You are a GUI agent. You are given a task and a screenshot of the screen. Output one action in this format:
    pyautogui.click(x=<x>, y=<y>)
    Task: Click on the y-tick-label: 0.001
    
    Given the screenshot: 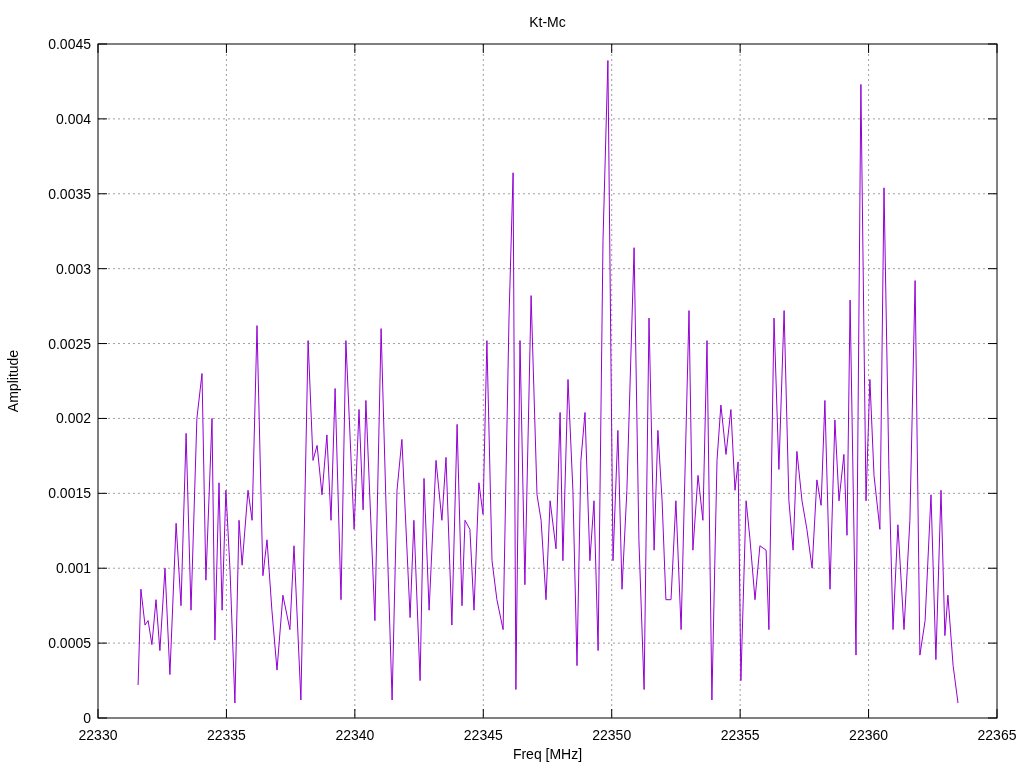 What is the action you would take?
    pyautogui.click(x=73, y=568)
    